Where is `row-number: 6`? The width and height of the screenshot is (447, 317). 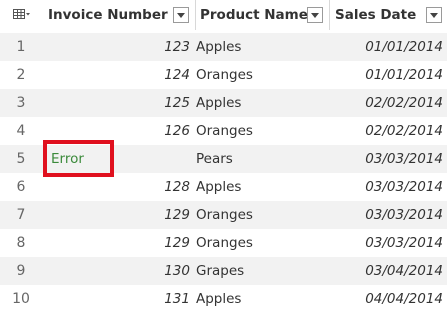 row-number: 6 is located at coordinates (21, 187).